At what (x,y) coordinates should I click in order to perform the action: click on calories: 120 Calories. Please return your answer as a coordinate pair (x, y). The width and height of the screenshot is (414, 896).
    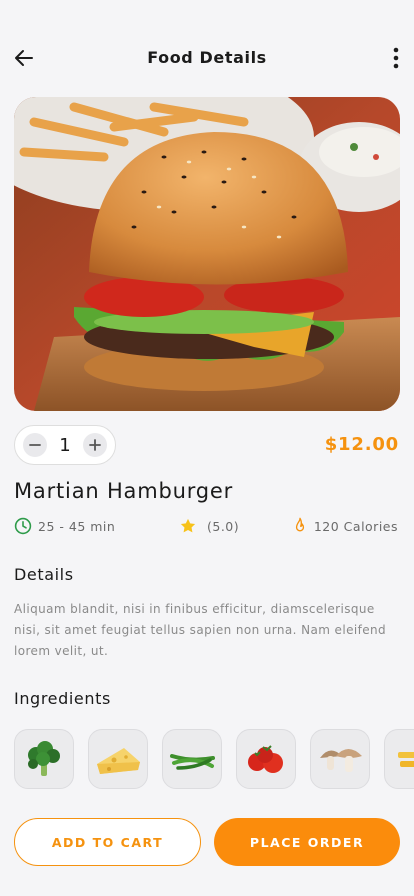
    Looking at the image, I should click on (345, 526).